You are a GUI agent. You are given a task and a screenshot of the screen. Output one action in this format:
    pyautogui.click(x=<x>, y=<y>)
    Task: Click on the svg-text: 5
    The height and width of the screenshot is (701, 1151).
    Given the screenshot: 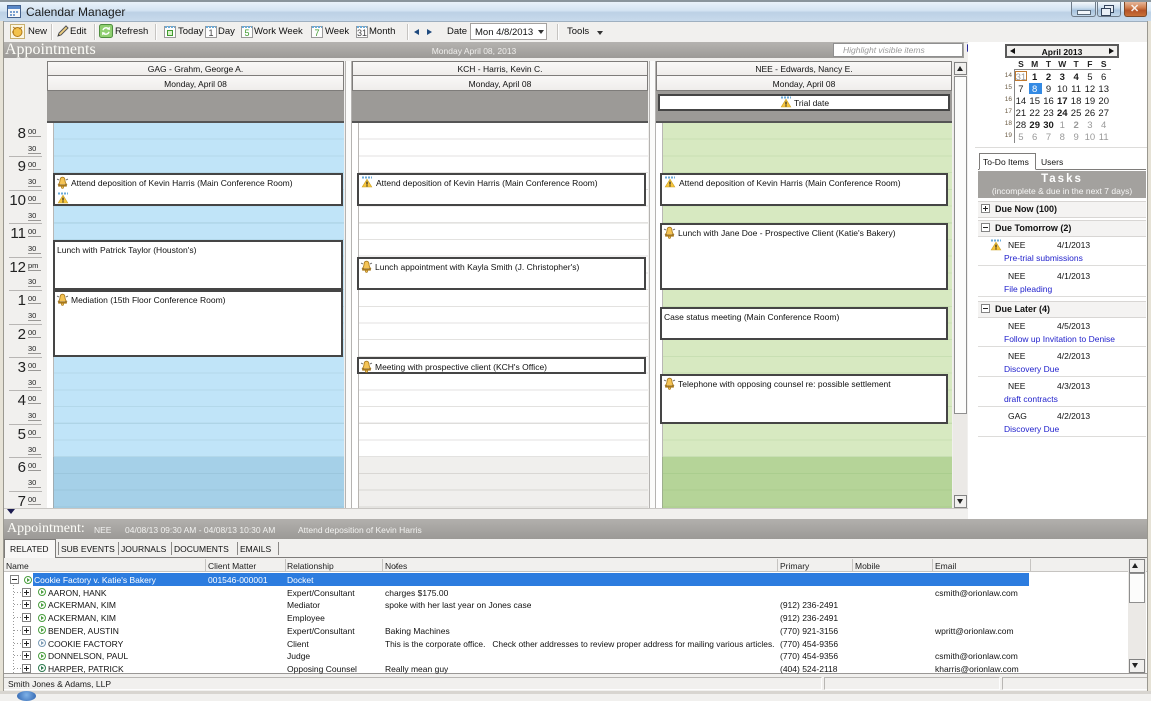 What is the action you would take?
    pyautogui.click(x=246, y=33)
    